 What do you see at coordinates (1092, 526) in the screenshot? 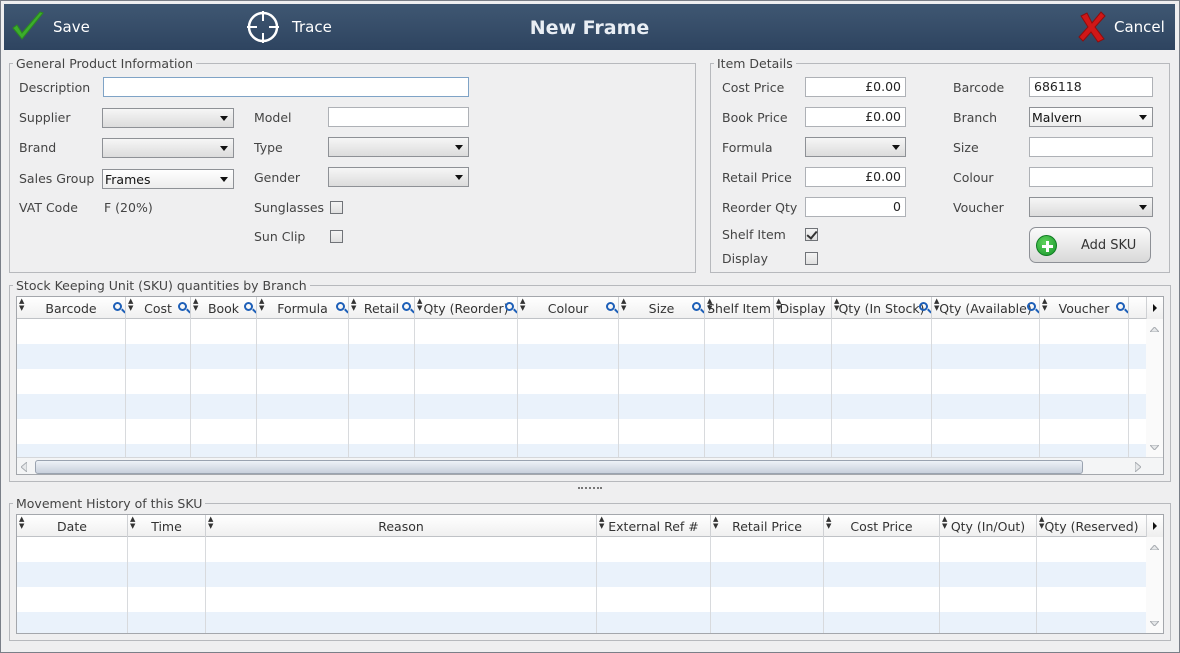
I see `column-header: ▲ ▼ Qty (Reserved)` at bounding box center [1092, 526].